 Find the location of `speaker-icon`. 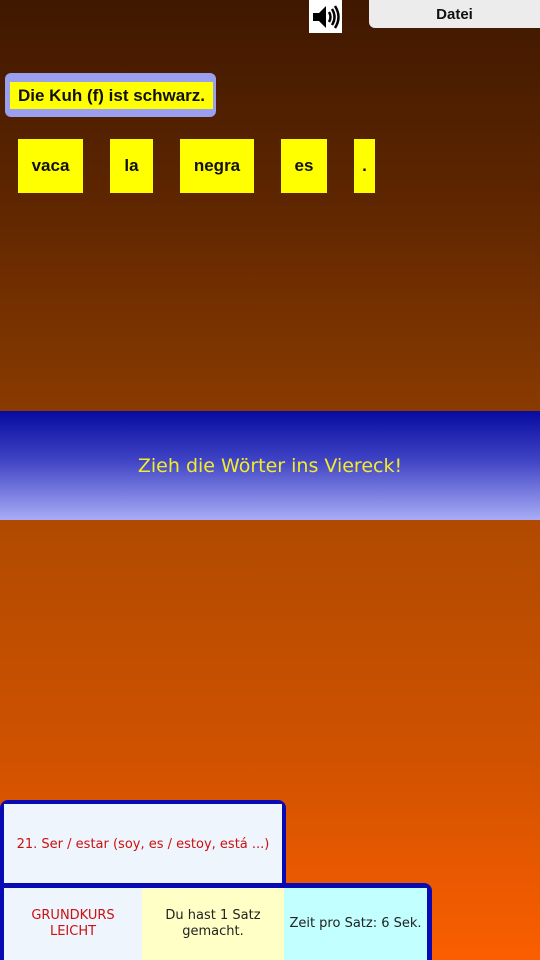

speaker-icon is located at coordinates (326, 16).